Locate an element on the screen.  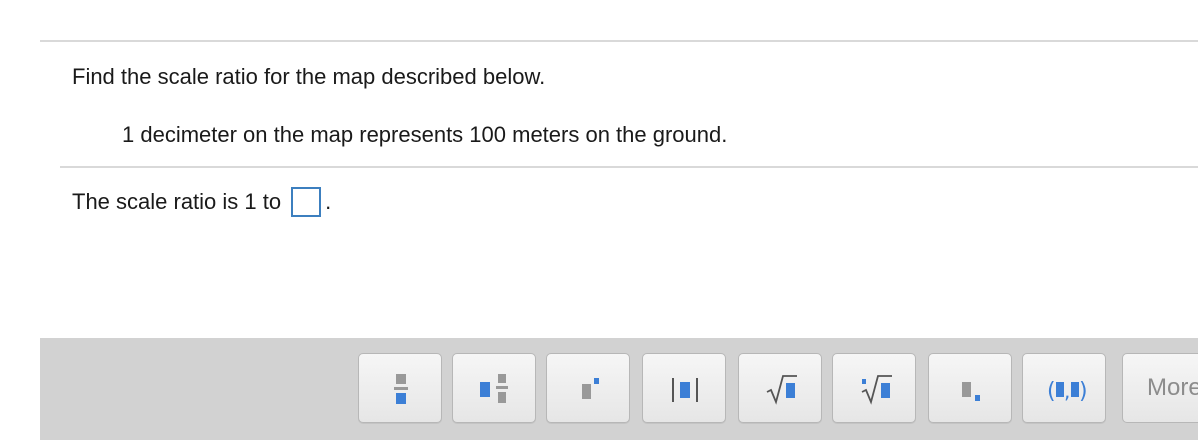
exponent-button is located at coordinates (588, 388).